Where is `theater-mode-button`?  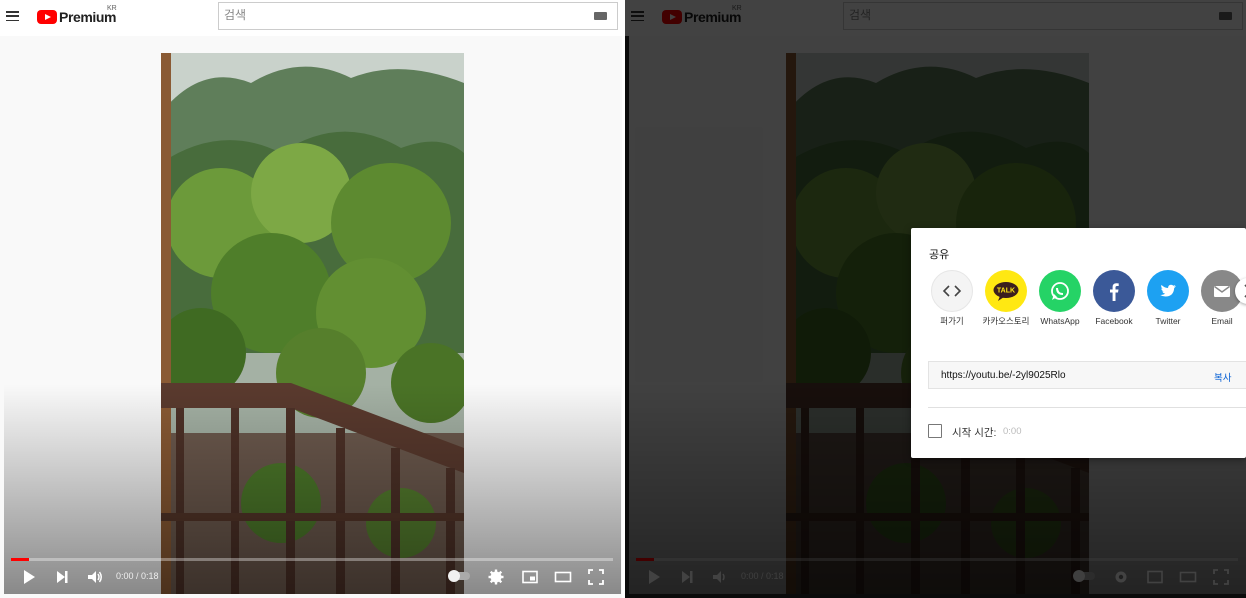
theater-mode-button is located at coordinates (563, 577).